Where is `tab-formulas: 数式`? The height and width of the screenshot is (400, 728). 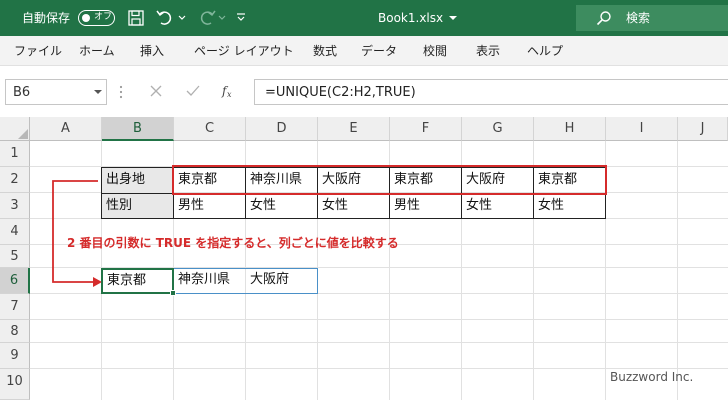
tab-formulas: 数式 is located at coordinates (325, 51).